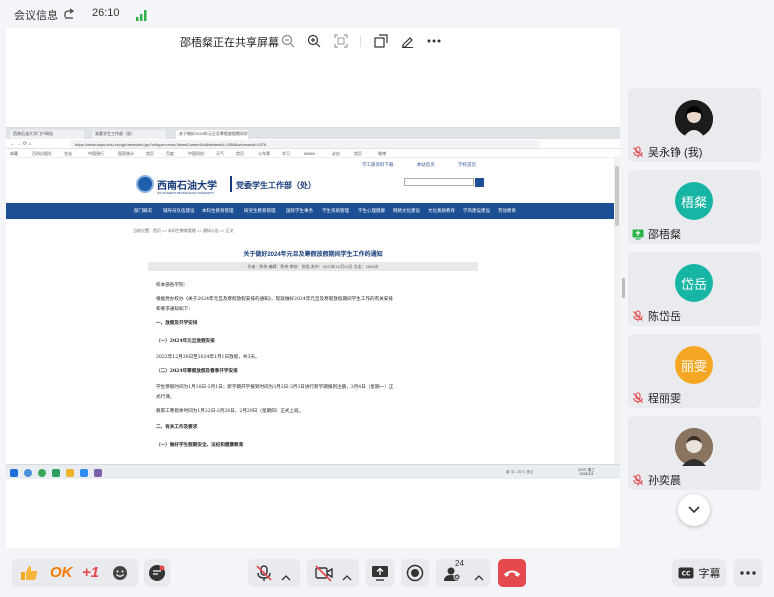 The width and height of the screenshot is (774, 597). I want to click on participant-name: 程丽雯, so click(664, 399).